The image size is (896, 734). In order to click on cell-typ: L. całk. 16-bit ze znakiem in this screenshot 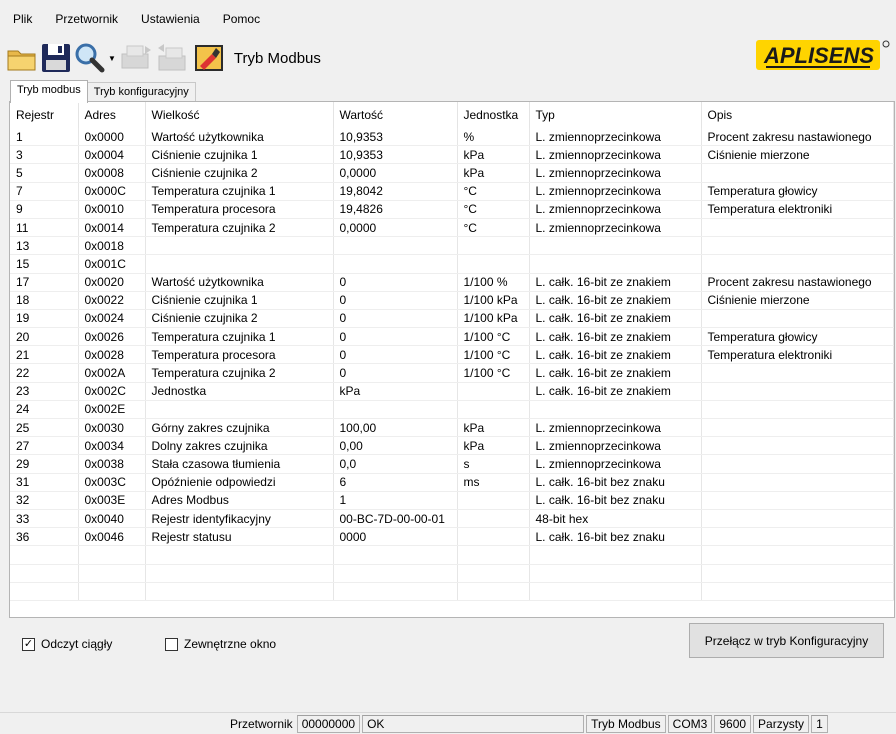, I will do `click(615, 319)`.